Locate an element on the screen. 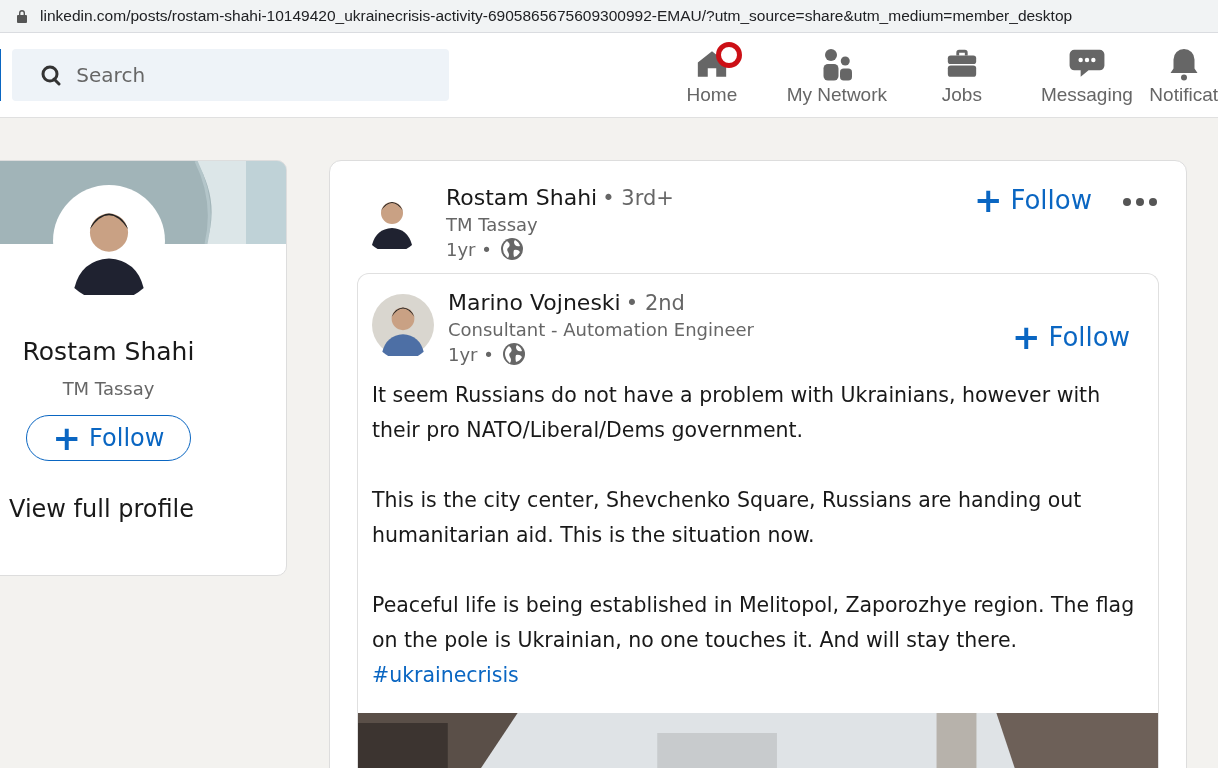  post-paragraph: This is the city center, Shevchenko Square, Russians are handing out humanitarian aid. This is the situation now. is located at coordinates (727, 518).